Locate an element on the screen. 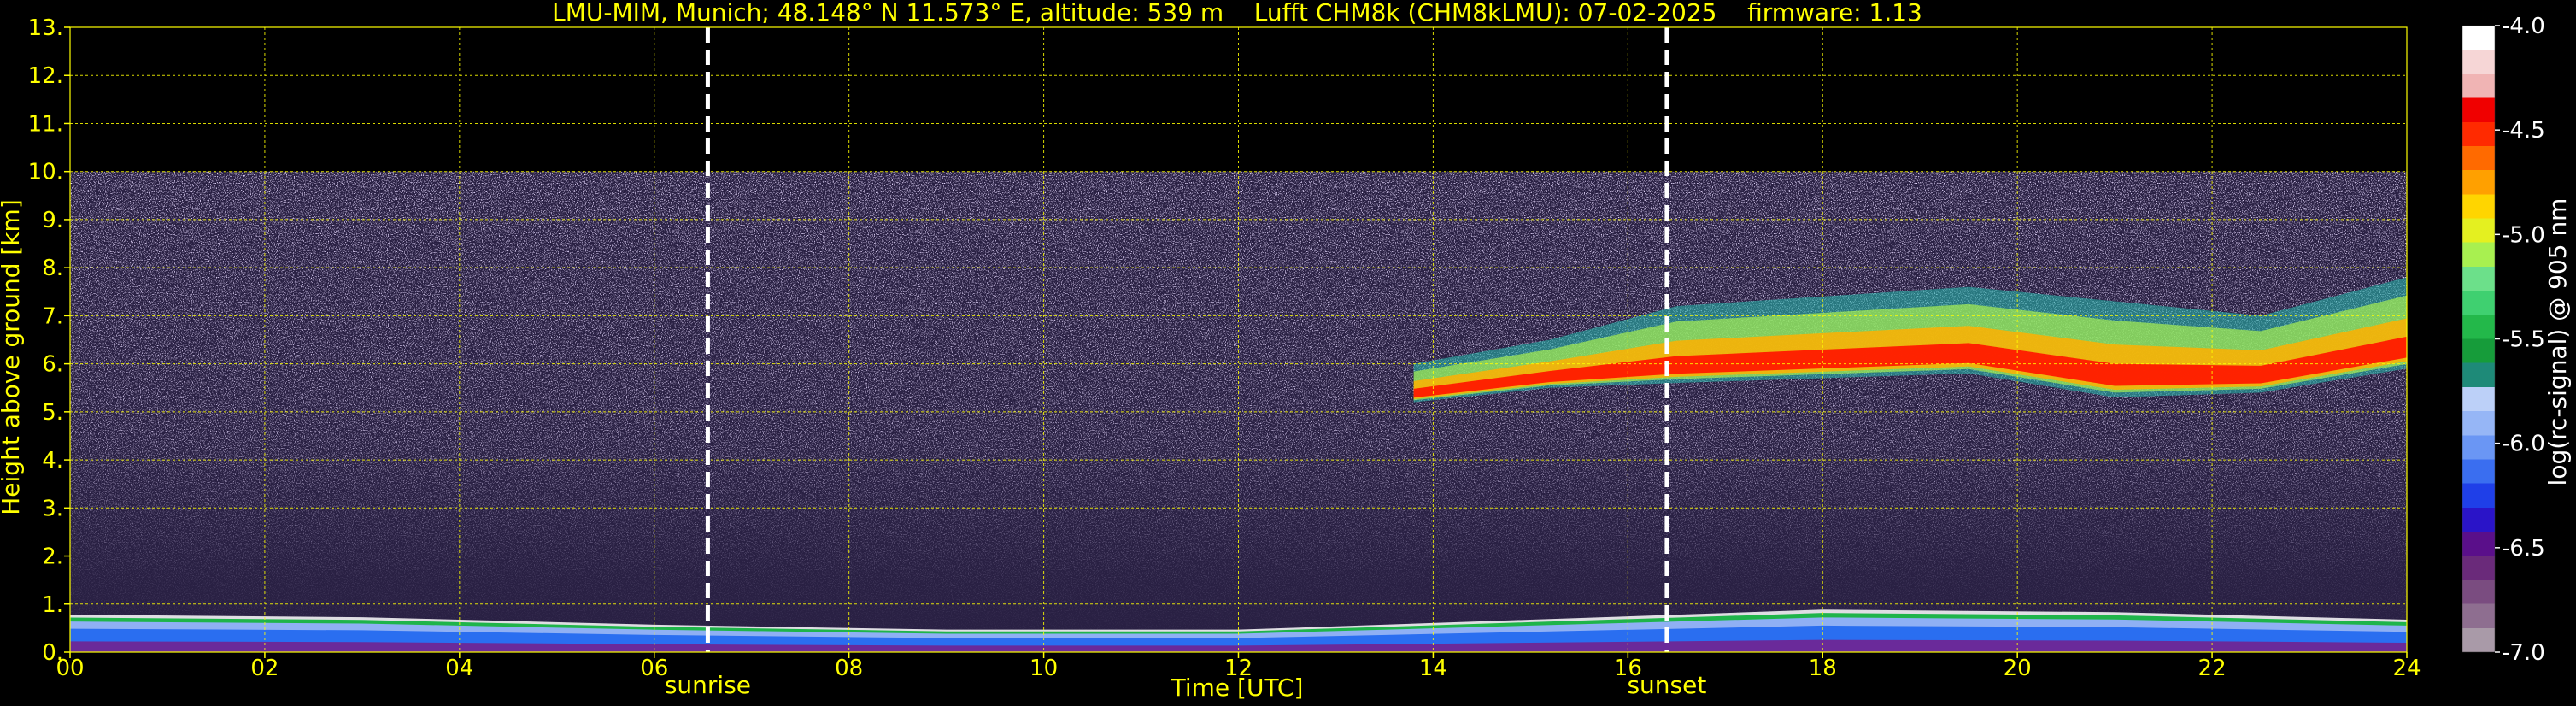 This screenshot has height=706, width=2576. y-tick-label: 6. is located at coordinates (52, 365).